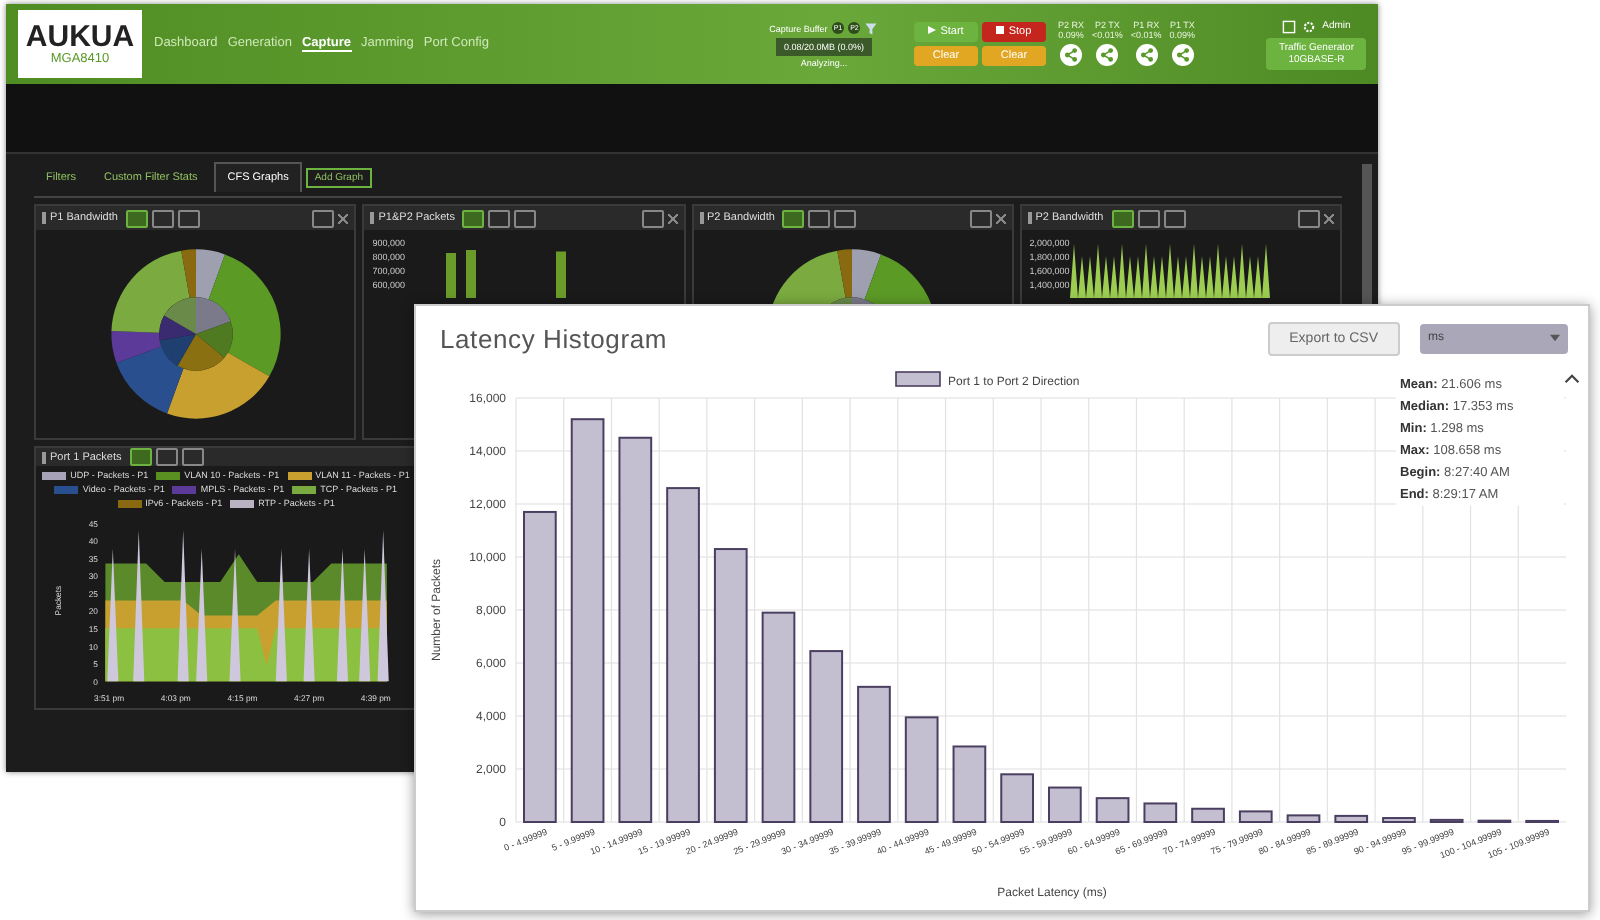  I want to click on dialog-title: Latency Histogram, so click(554, 338).